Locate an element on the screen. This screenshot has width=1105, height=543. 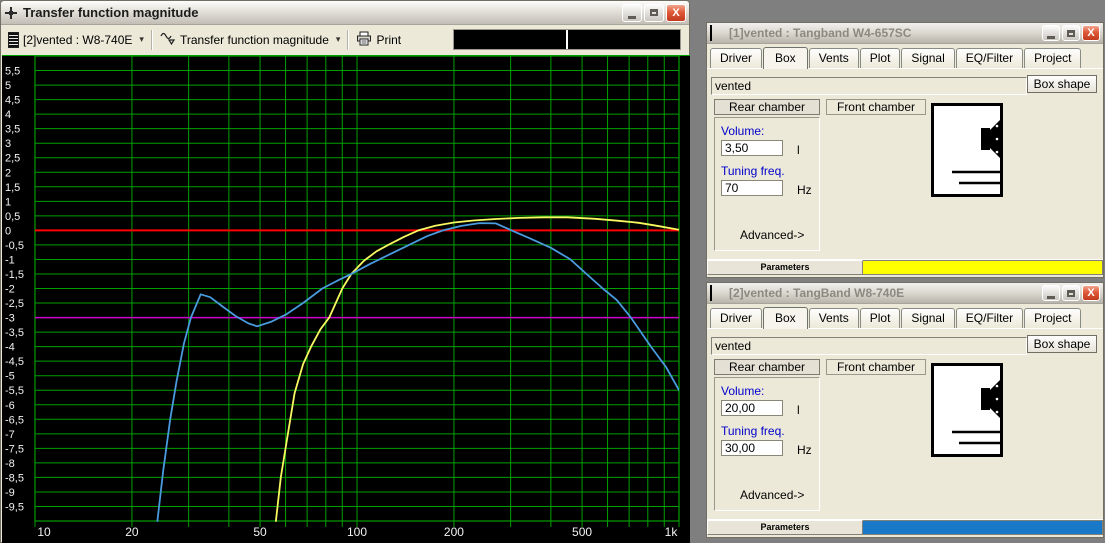
svg-text: 4 is located at coordinates (8, 115).